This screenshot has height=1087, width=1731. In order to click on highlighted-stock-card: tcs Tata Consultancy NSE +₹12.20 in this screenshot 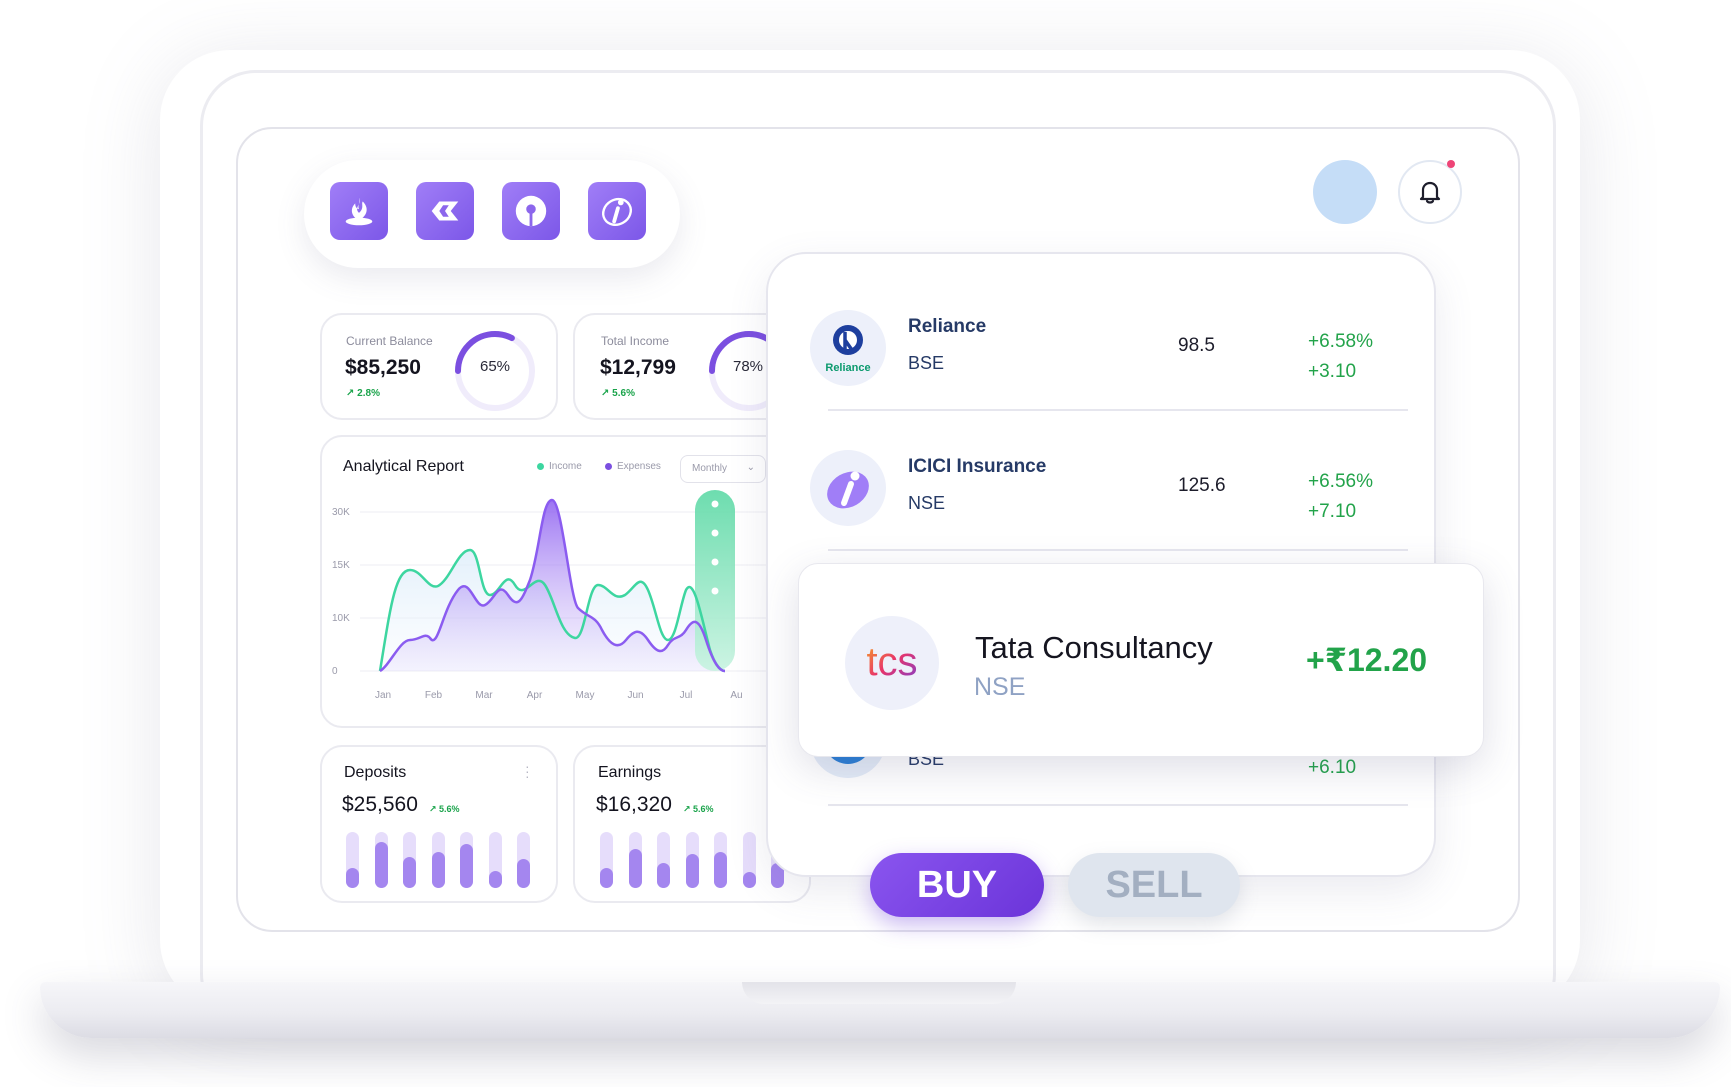, I will do `click(1141, 660)`.